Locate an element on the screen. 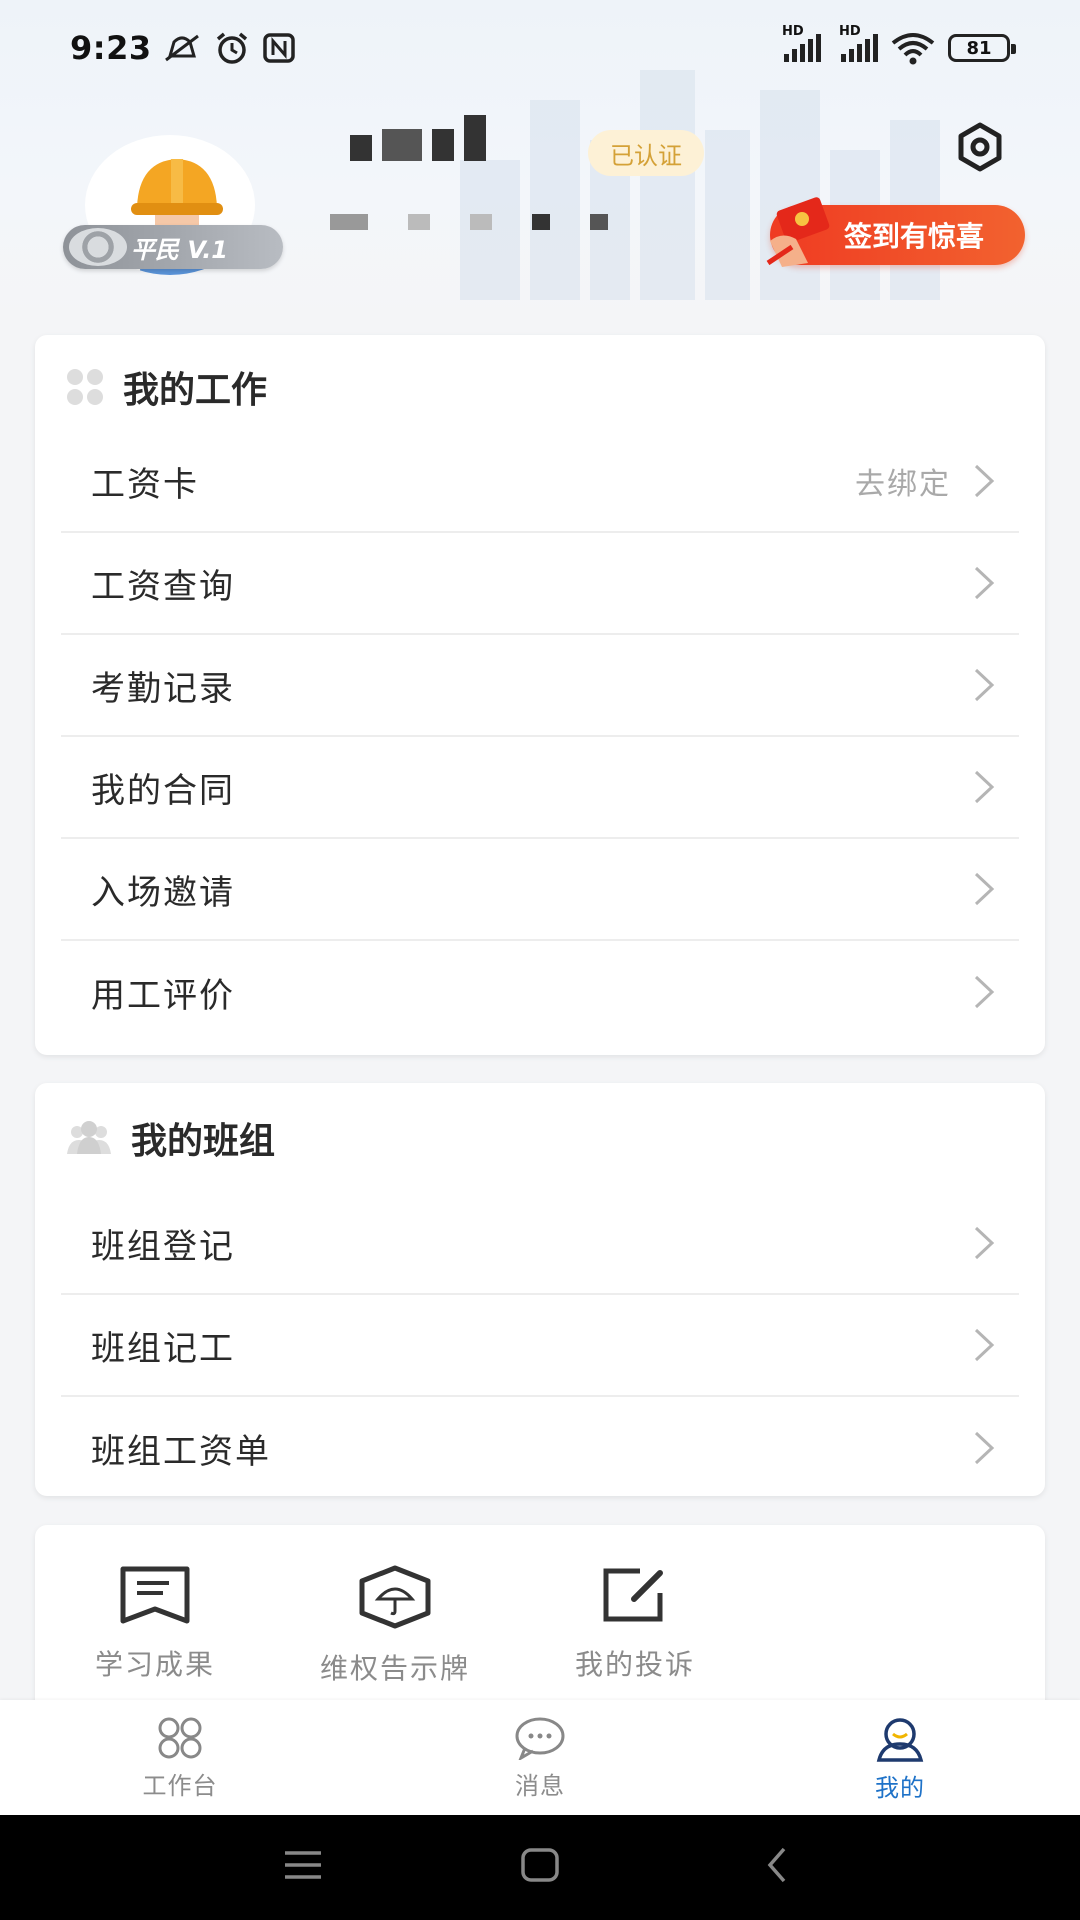 The image size is (1080, 1920). tab-workbench: 工作台 is located at coordinates (180, 1757).